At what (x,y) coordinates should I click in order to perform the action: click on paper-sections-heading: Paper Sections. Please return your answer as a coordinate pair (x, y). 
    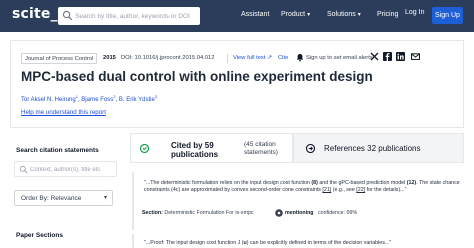
    Looking at the image, I should click on (39, 235).